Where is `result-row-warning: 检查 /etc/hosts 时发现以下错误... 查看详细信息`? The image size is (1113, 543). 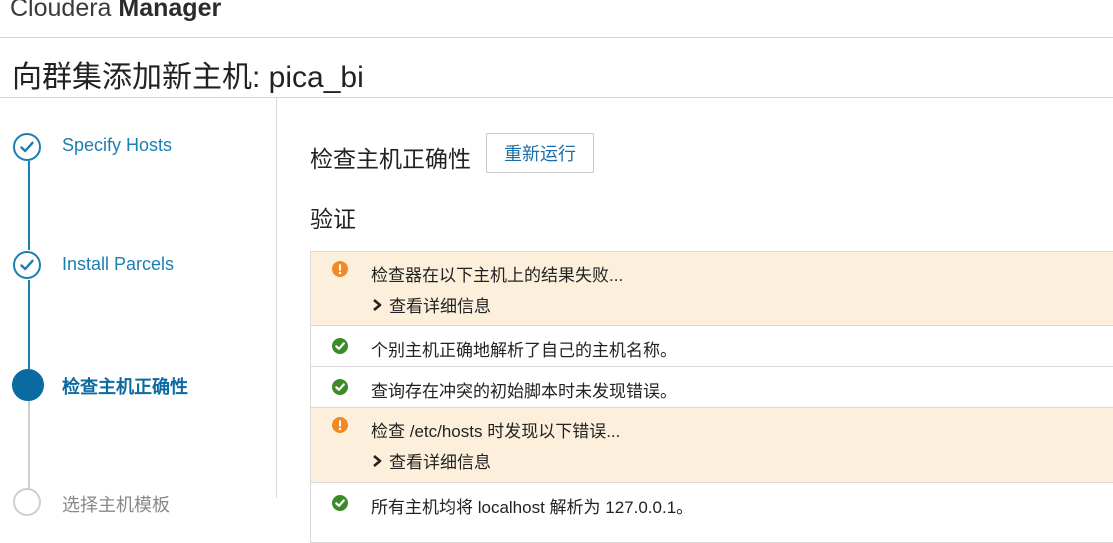
result-row-warning: 检查 /etc/hosts 时发现以下错误... 查看详细信息 is located at coordinates (711, 445).